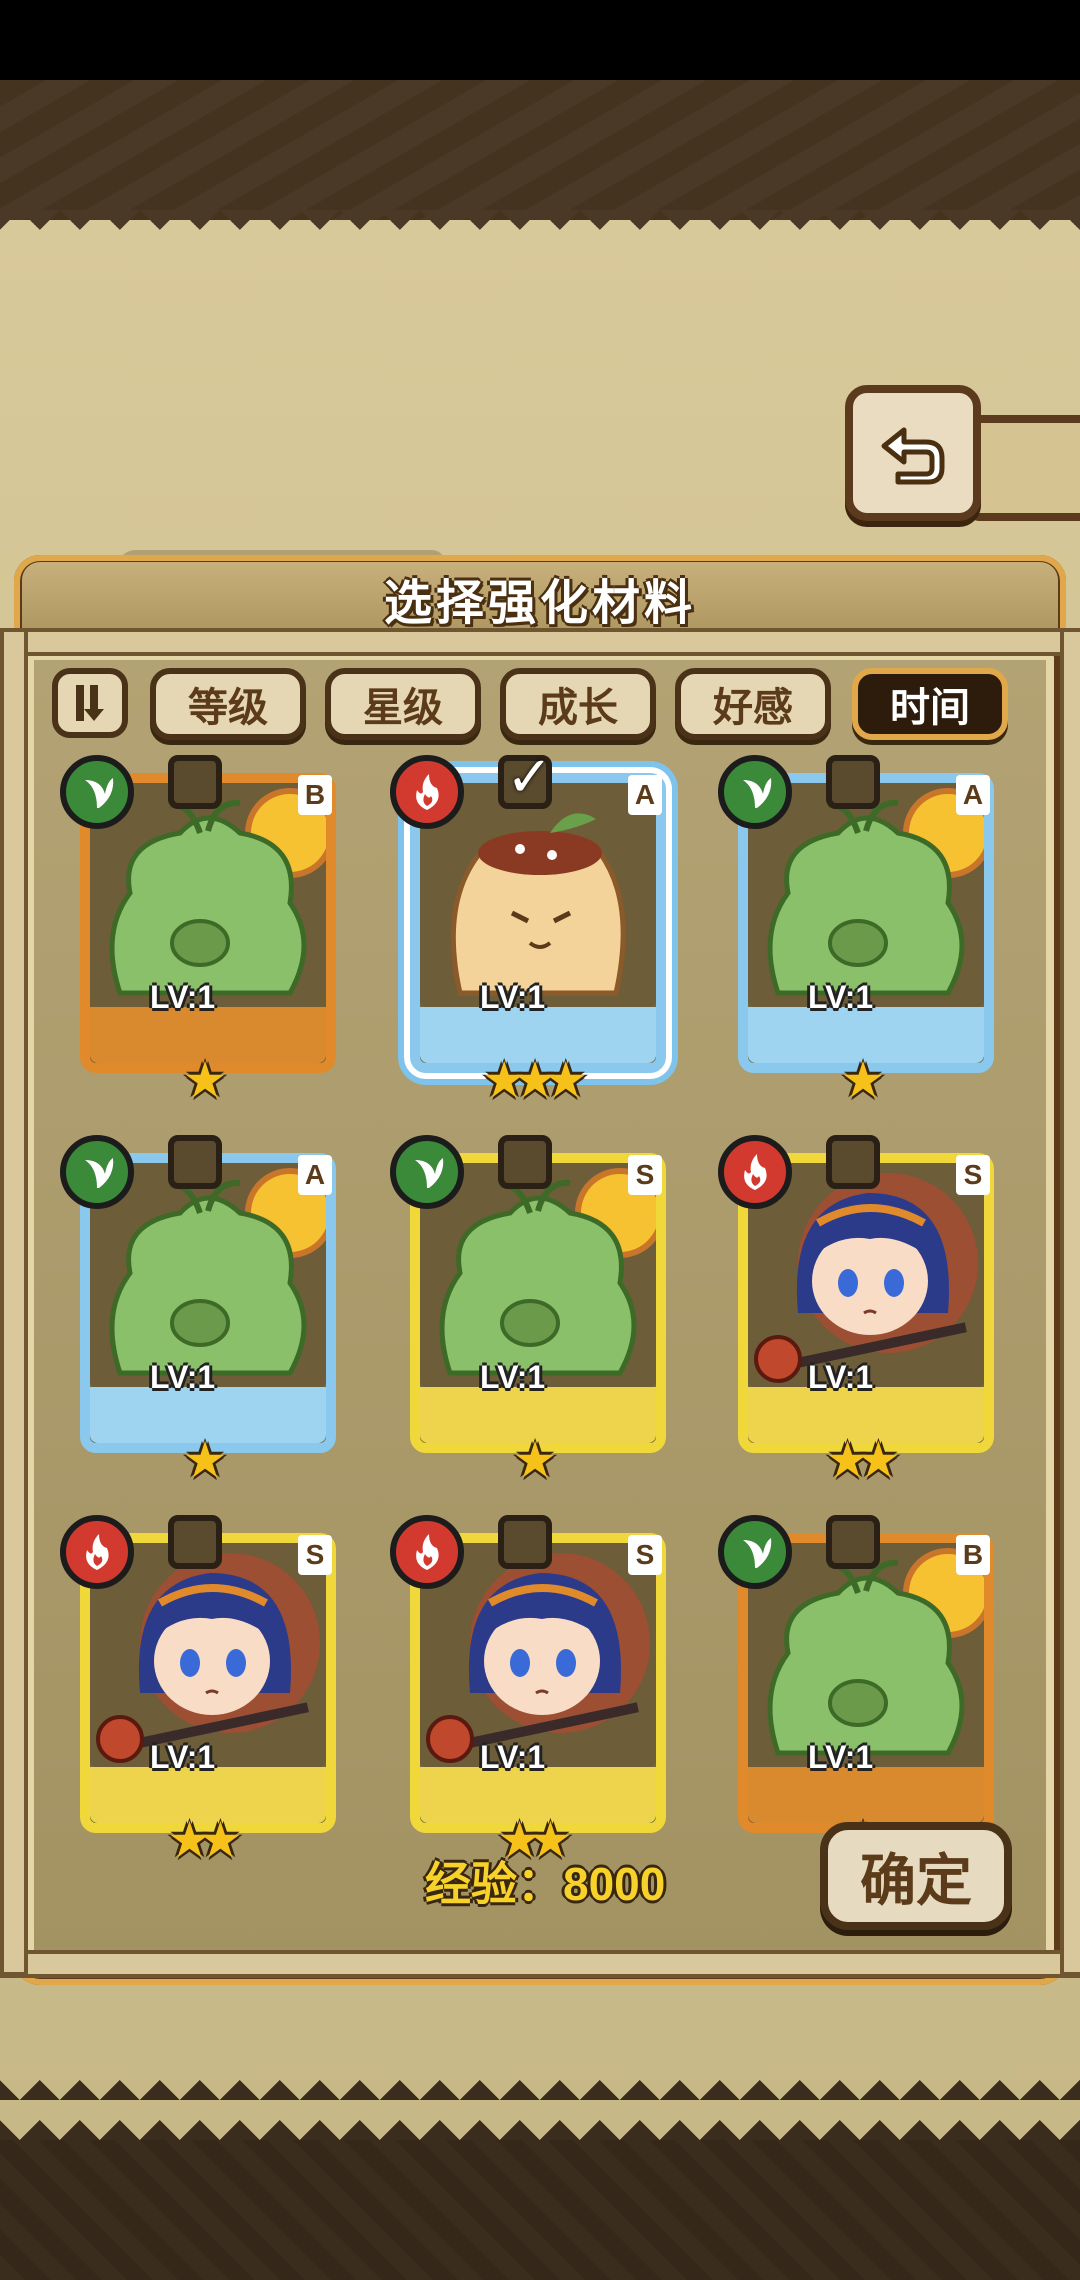 The width and height of the screenshot is (1080, 2280). What do you see at coordinates (753, 704) in the screenshot?
I see `tab-affection: 好感` at bounding box center [753, 704].